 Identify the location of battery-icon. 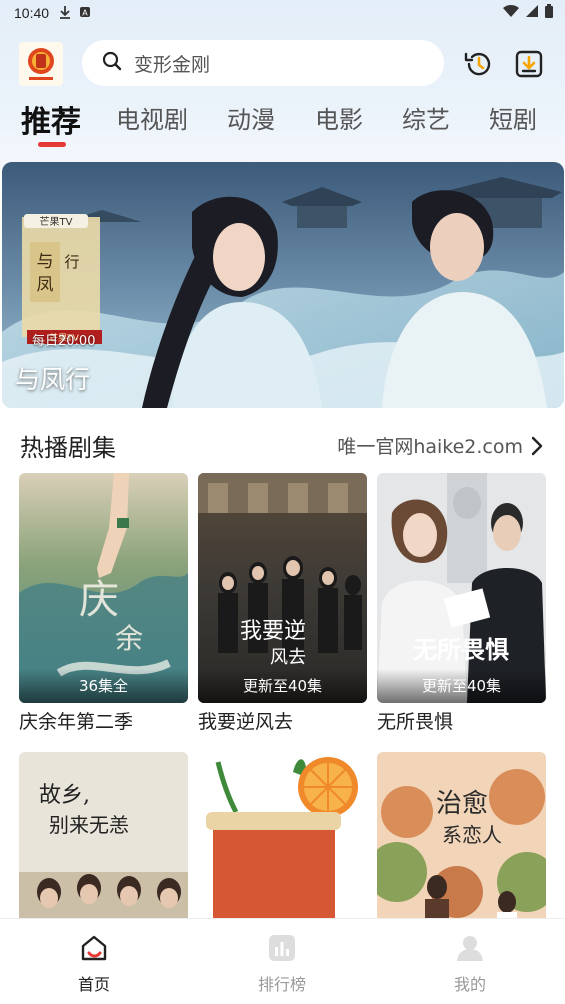
(549, 13).